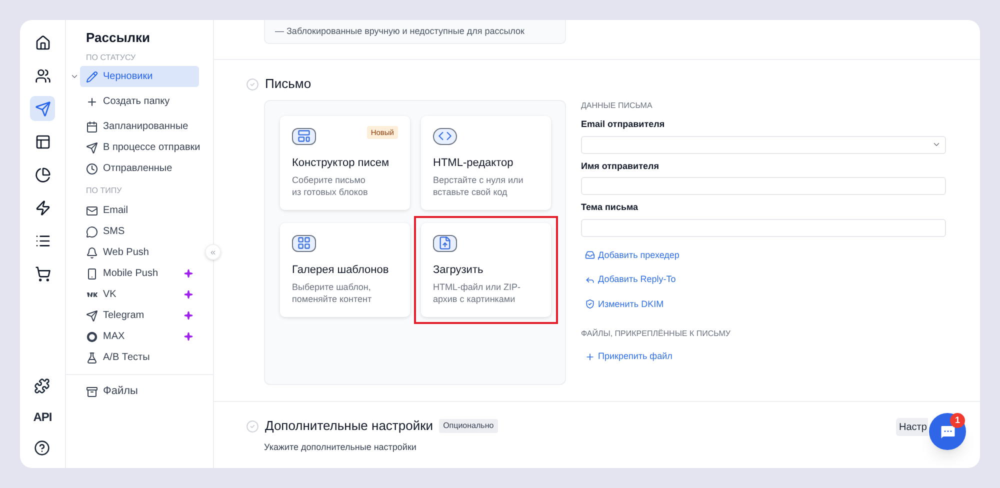 The width and height of the screenshot is (1000, 488). I want to click on create-folder-button: Создать папку, so click(139, 101).